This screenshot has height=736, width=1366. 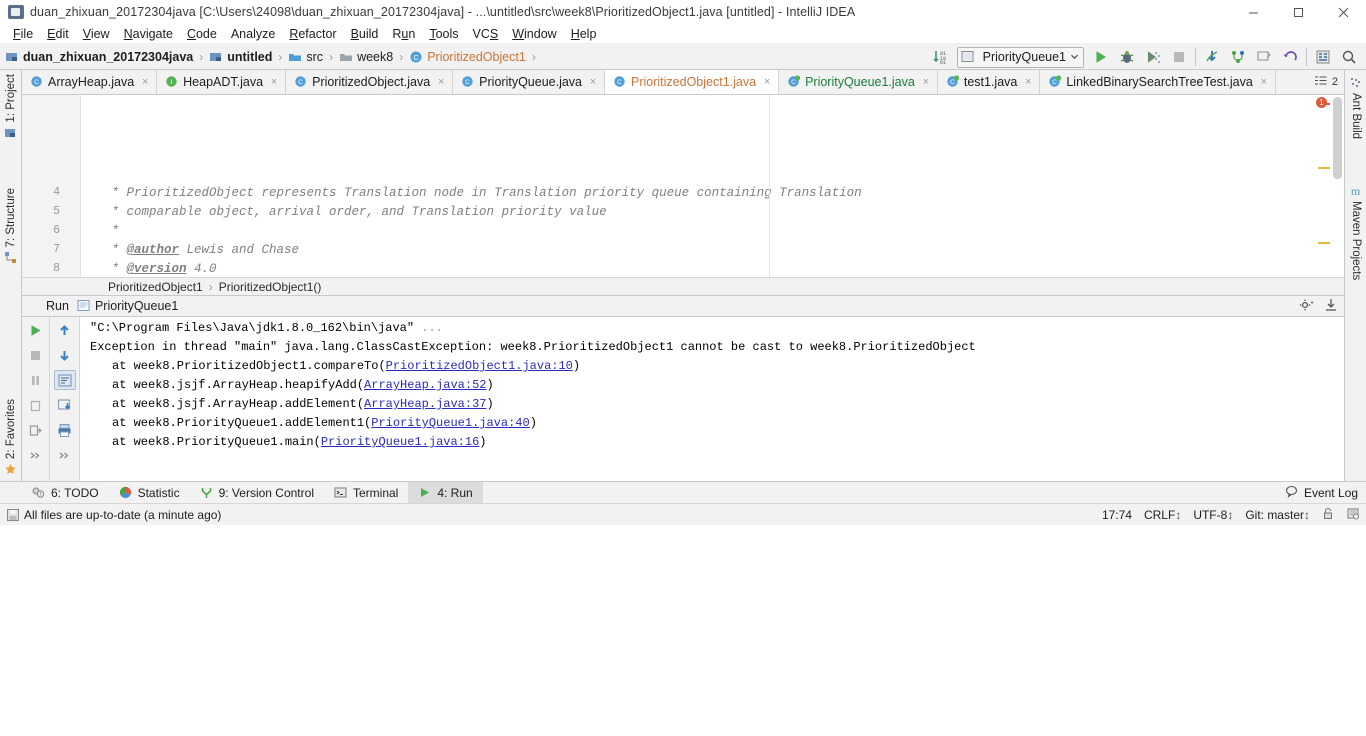 I want to click on stacktrace-link: PriorityQueue1.java:40, so click(x=450, y=423).